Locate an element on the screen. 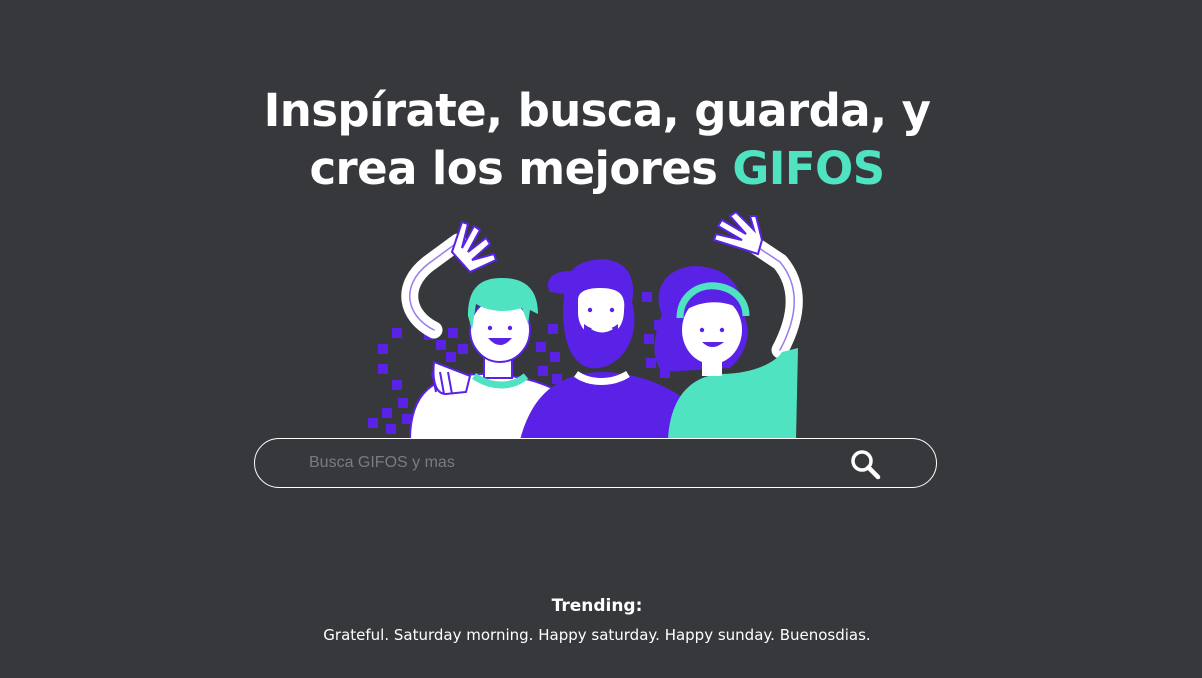  search-bar is located at coordinates (595, 463).